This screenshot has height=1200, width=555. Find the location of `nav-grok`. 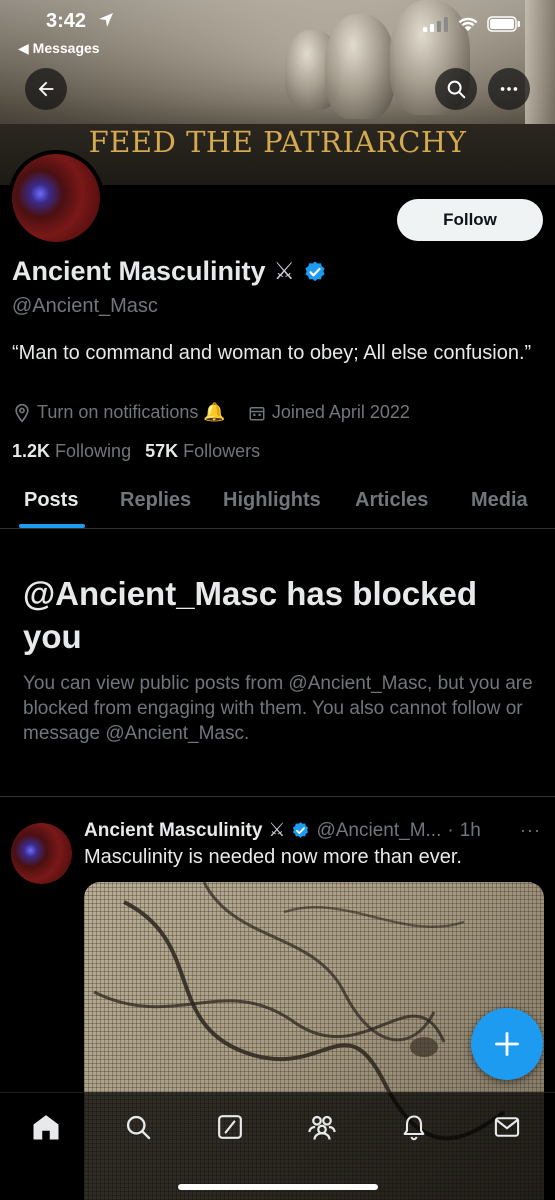

nav-grok is located at coordinates (230, 1127).